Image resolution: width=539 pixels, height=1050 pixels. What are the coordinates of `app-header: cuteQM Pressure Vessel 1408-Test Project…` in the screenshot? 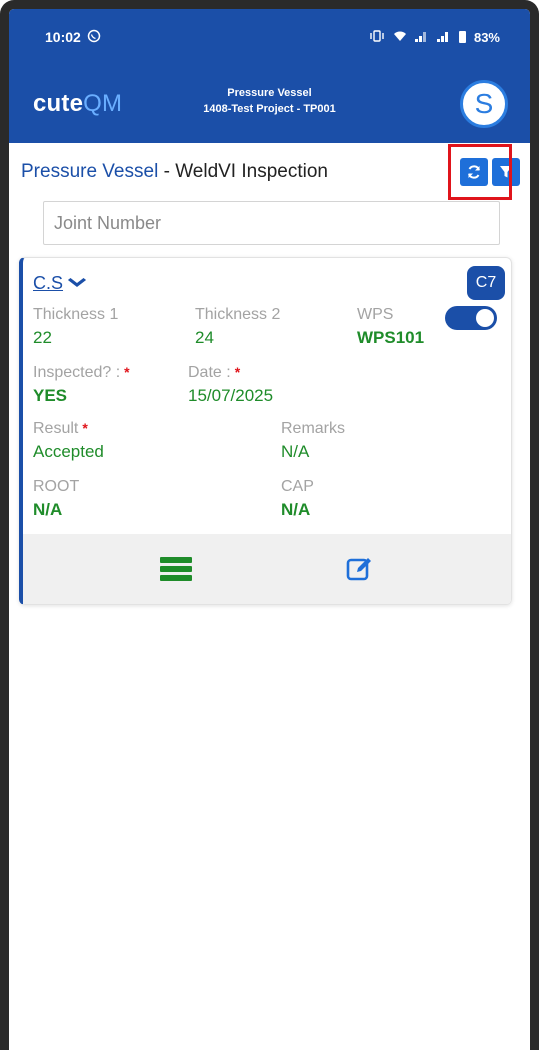 It's located at (269, 104).